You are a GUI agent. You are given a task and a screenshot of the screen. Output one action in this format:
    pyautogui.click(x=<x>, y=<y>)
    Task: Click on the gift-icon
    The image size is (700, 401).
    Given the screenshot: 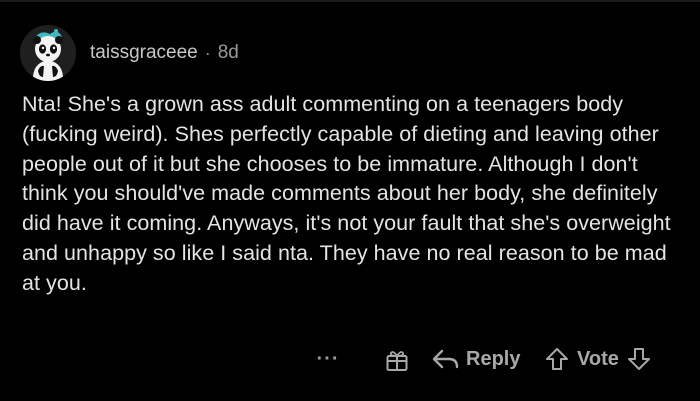 What is the action you would take?
    pyautogui.click(x=397, y=361)
    